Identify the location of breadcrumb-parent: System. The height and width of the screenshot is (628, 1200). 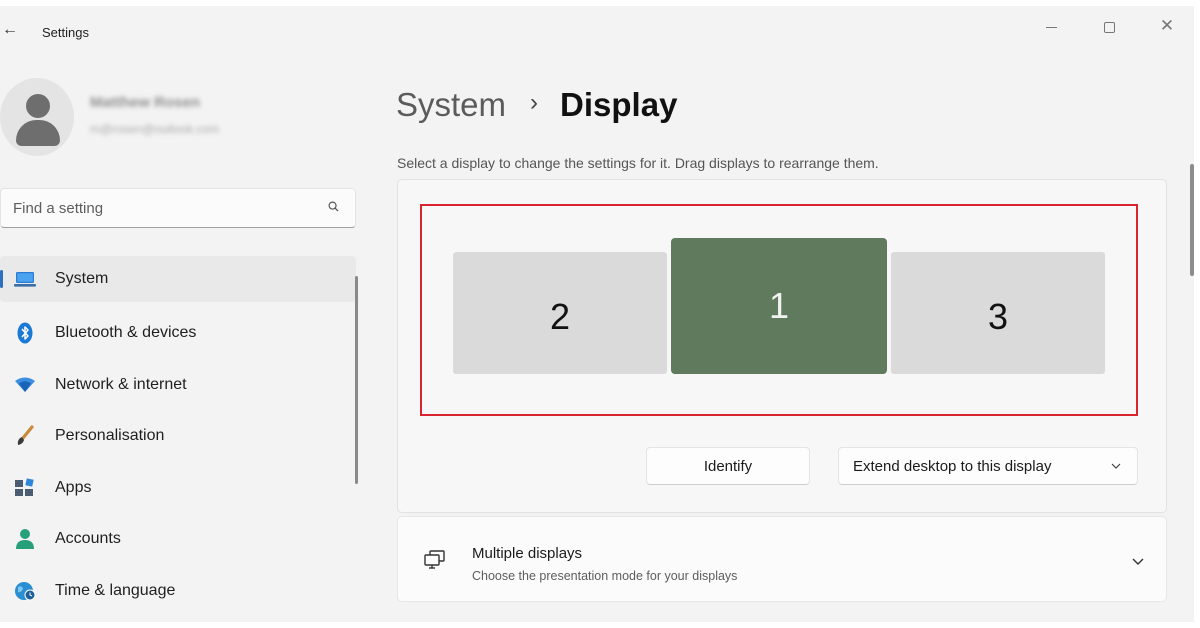
(451, 105).